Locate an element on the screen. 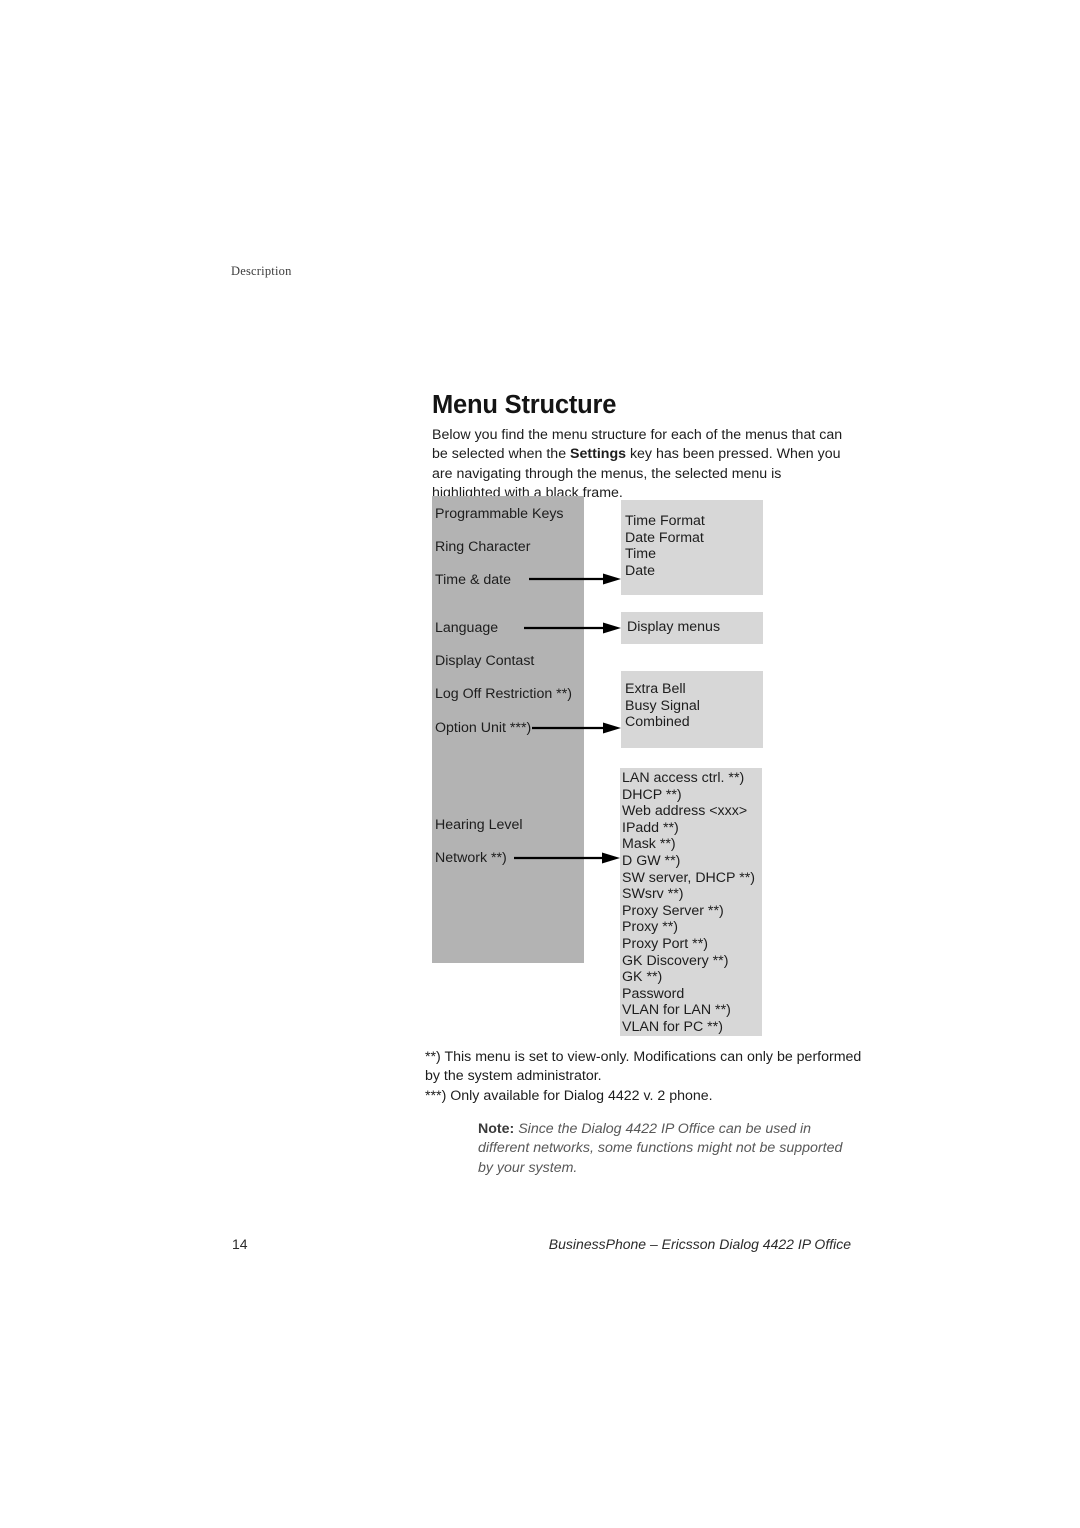 The width and height of the screenshot is (1080, 1528). note-label: Note: is located at coordinates (496, 1129).